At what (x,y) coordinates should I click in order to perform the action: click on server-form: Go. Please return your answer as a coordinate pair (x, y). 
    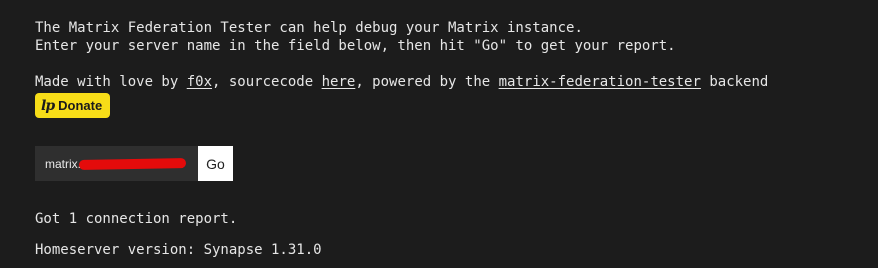
    Looking at the image, I should click on (134, 163).